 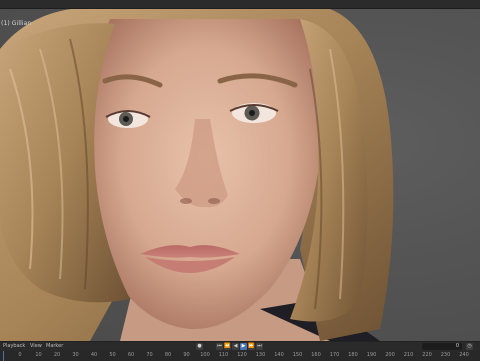 I want to click on prev-keyframe-button: ⏪, so click(x=227, y=346).